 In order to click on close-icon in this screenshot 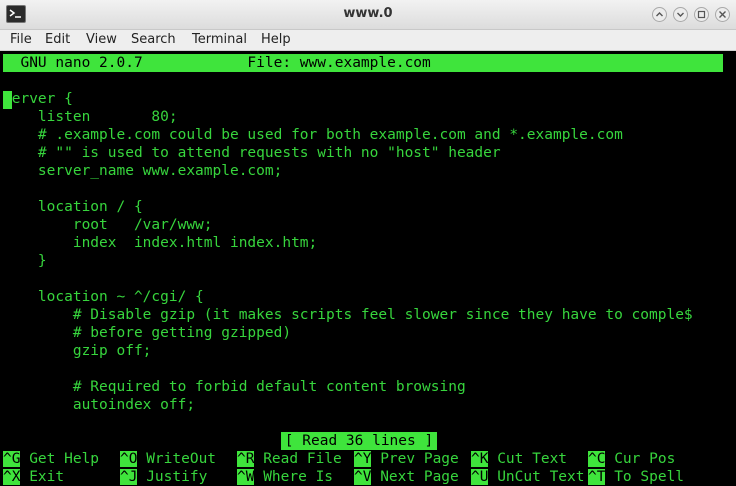, I will do `click(722, 14)`.